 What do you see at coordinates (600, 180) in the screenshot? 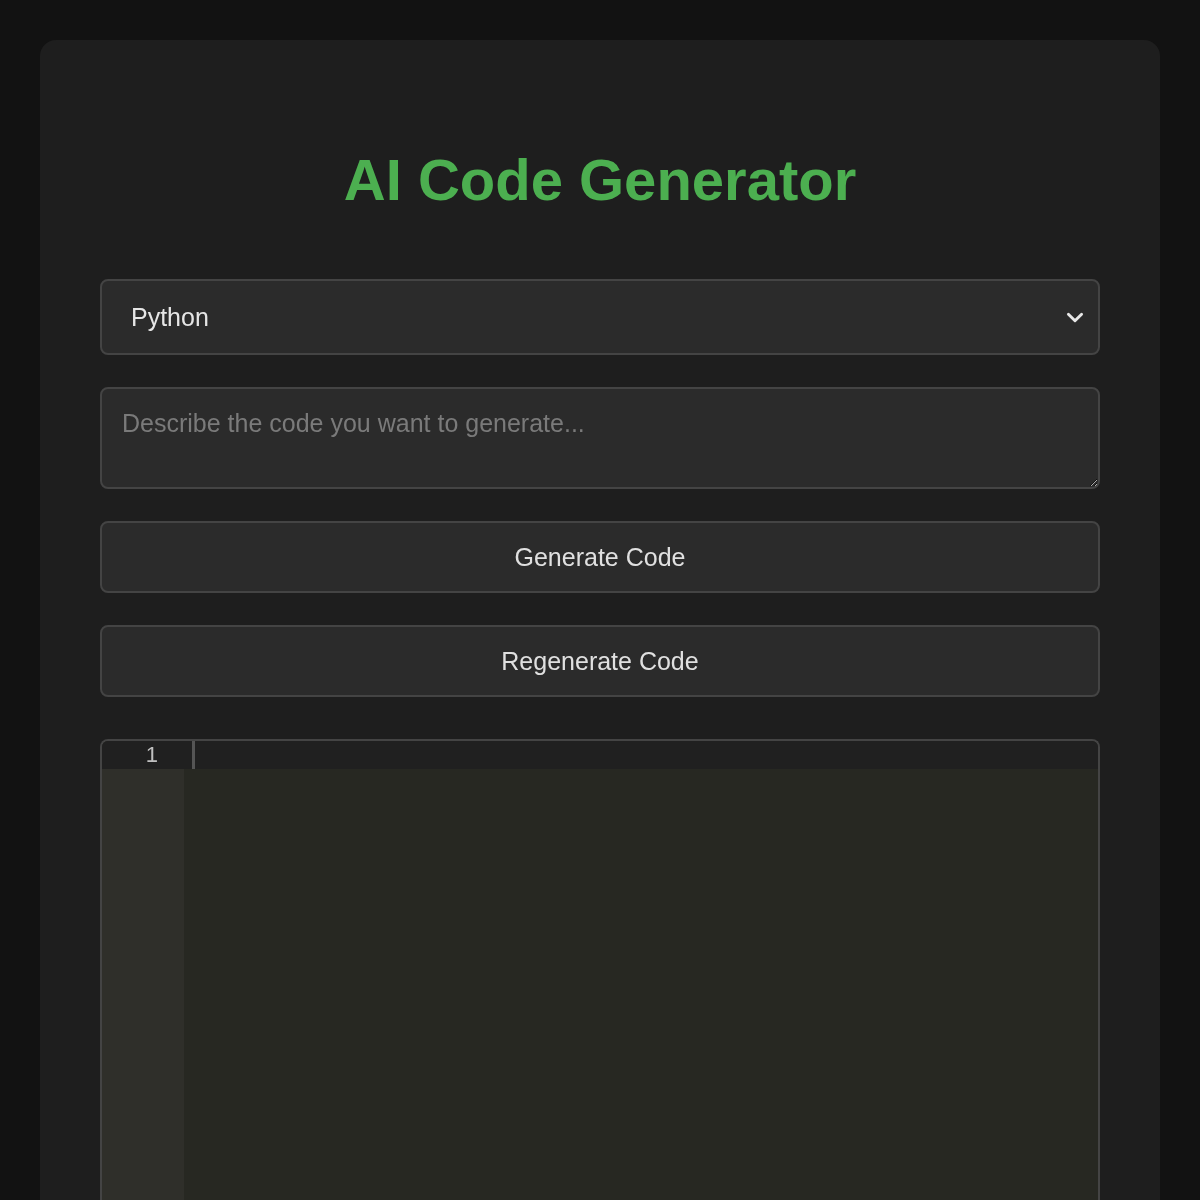
I see `page-title: AI Code Generator` at bounding box center [600, 180].